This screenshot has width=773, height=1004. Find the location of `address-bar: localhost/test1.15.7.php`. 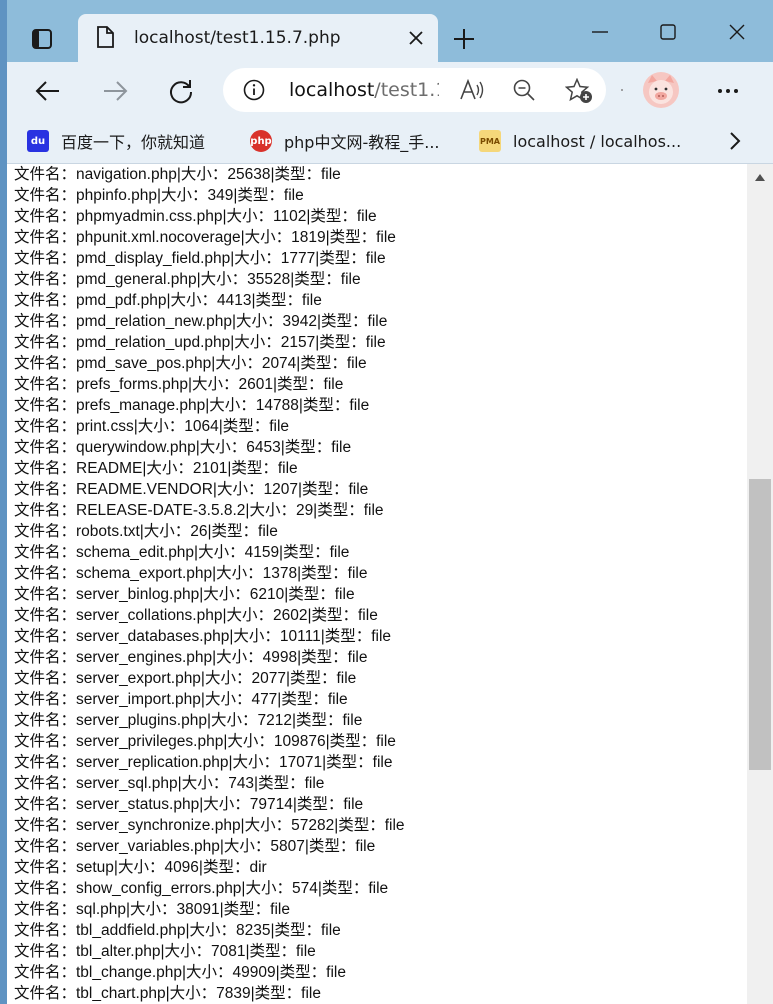

address-bar: localhost/test1.15.7.php is located at coordinates (414, 90).